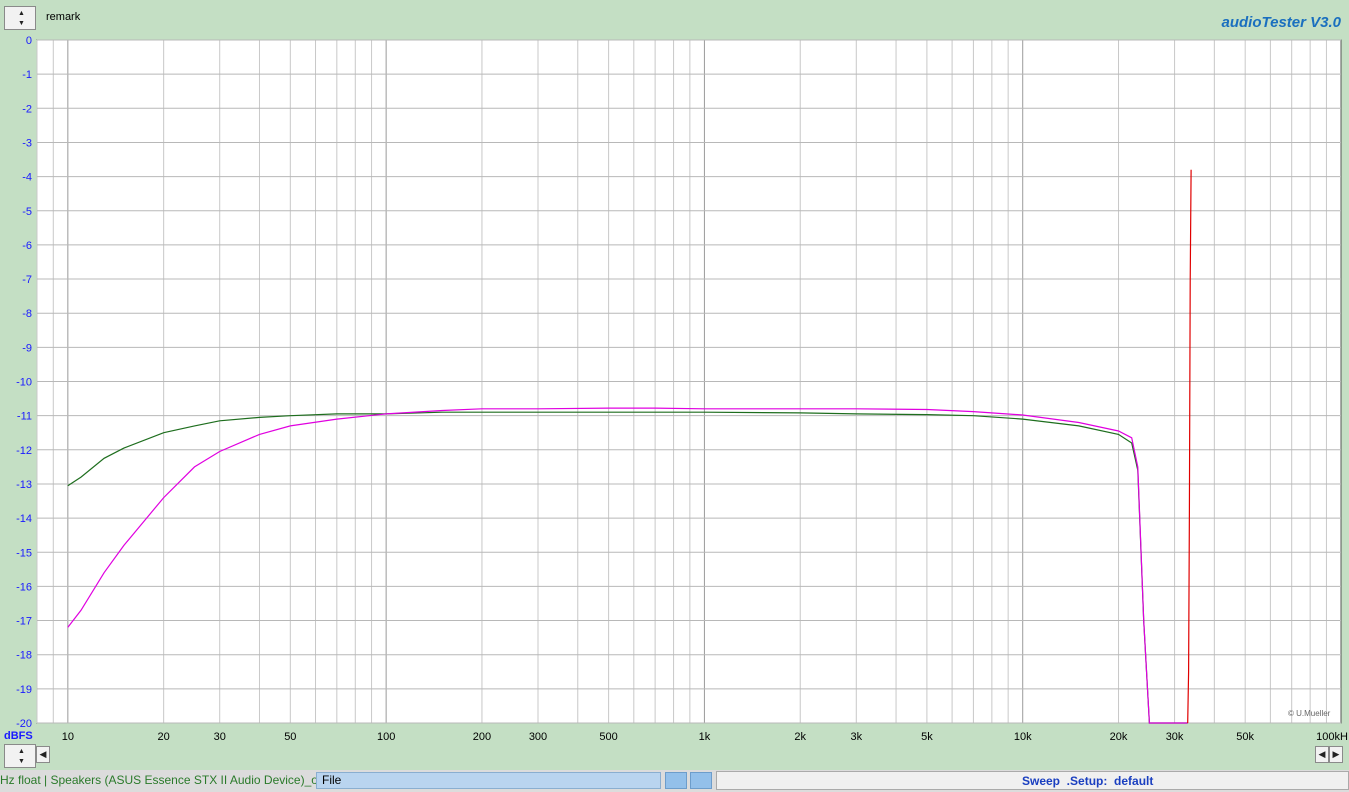  Describe the element at coordinates (1175, 737) in the screenshot. I see `x-tick-label: 30k` at that location.